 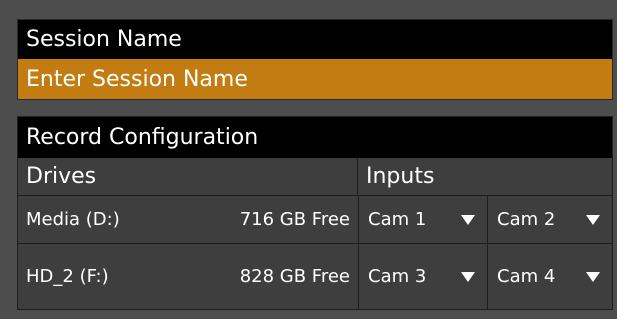 I want to click on drive-row-media: Media (D:) 716 GB Free Cam 1 Cam 2, so click(x=315, y=220).